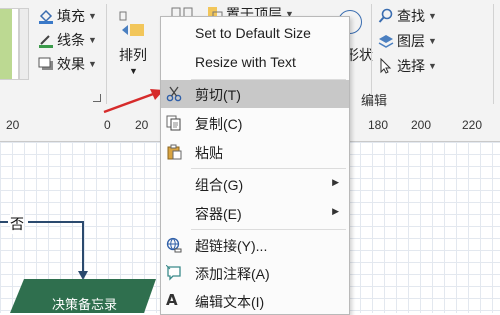 The width and height of the screenshot is (500, 315). Describe the element at coordinates (46, 16) in the screenshot. I see `paint-bucket-icon` at that location.